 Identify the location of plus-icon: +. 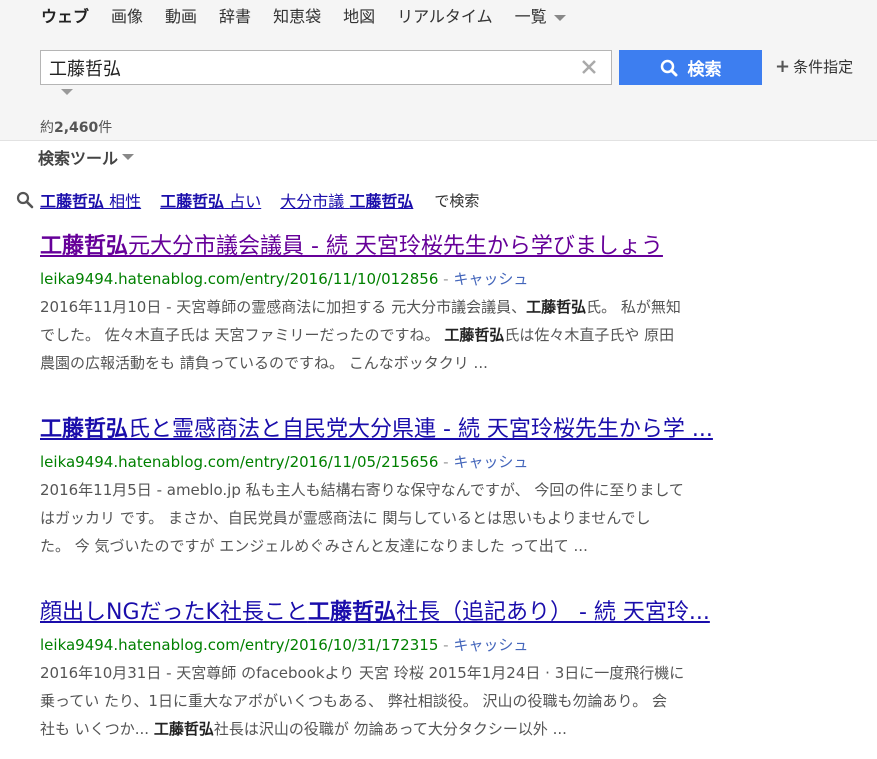
(783, 66).